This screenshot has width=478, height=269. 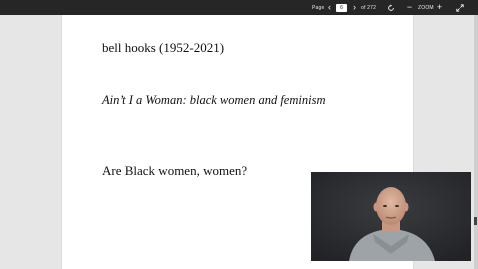 I want to click on zoom-label: ZOOM, so click(x=426, y=7).